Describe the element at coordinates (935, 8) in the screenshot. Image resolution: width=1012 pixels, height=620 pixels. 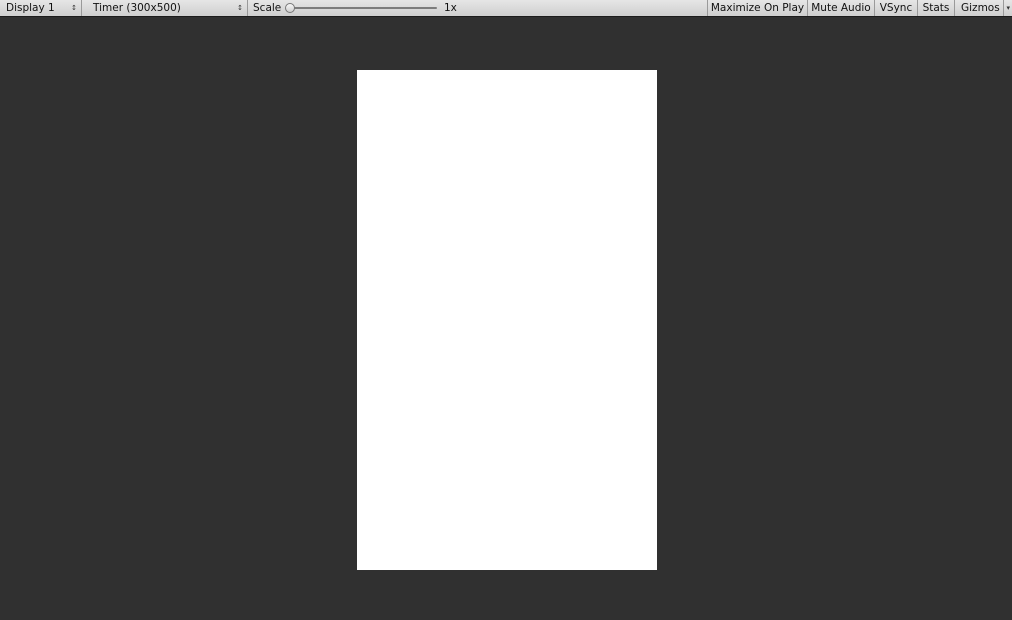
I see `stats-toggle: Stats` at that location.